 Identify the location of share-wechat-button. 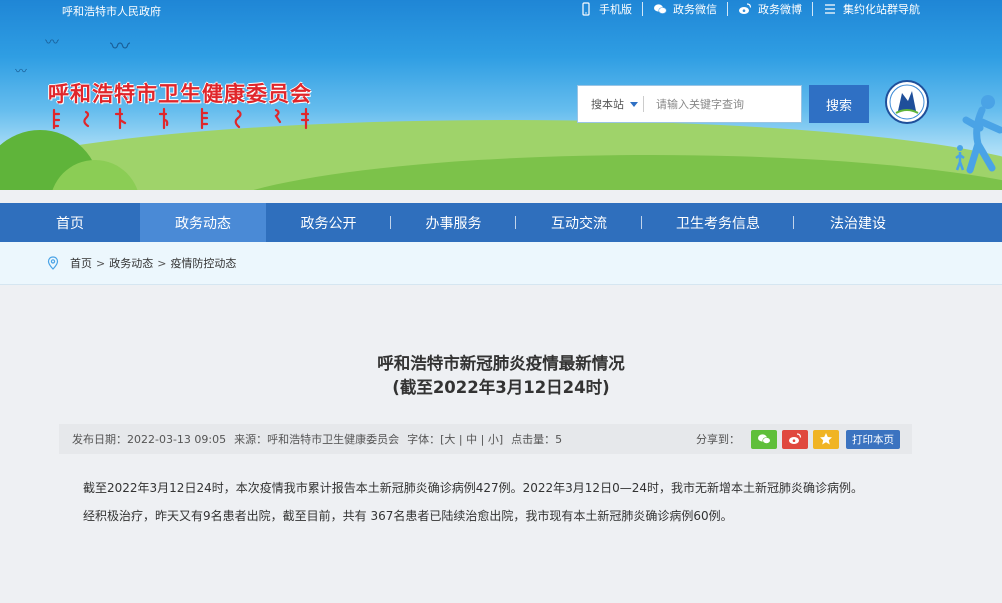
(764, 439).